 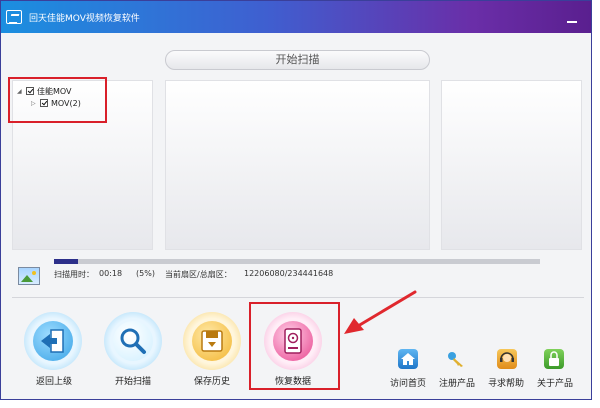 What do you see at coordinates (289, 273) in the screenshot?
I see `sector-value: 12206080/234441648` at bounding box center [289, 273].